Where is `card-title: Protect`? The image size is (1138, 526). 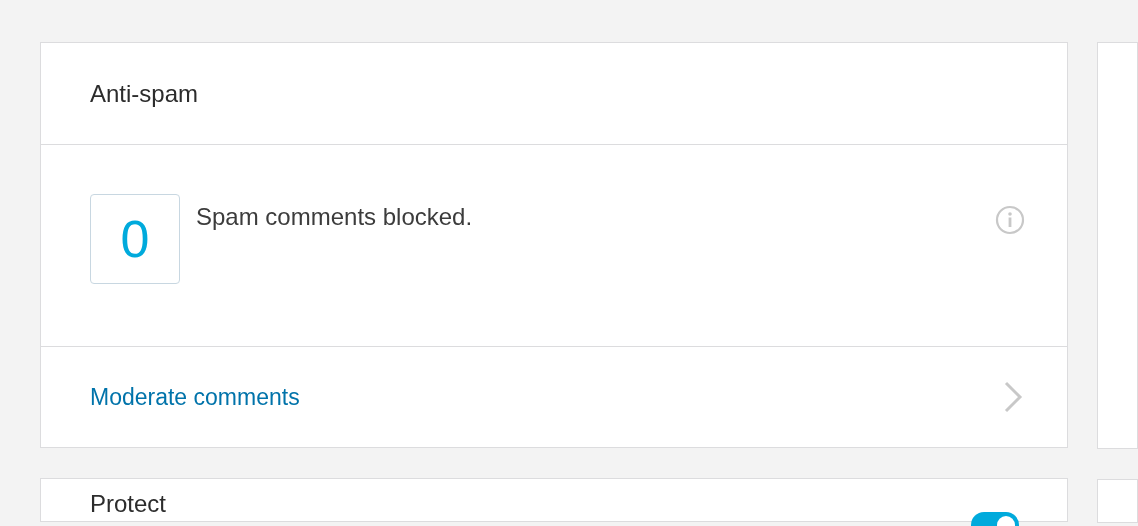
card-title: Protect is located at coordinates (128, 504).